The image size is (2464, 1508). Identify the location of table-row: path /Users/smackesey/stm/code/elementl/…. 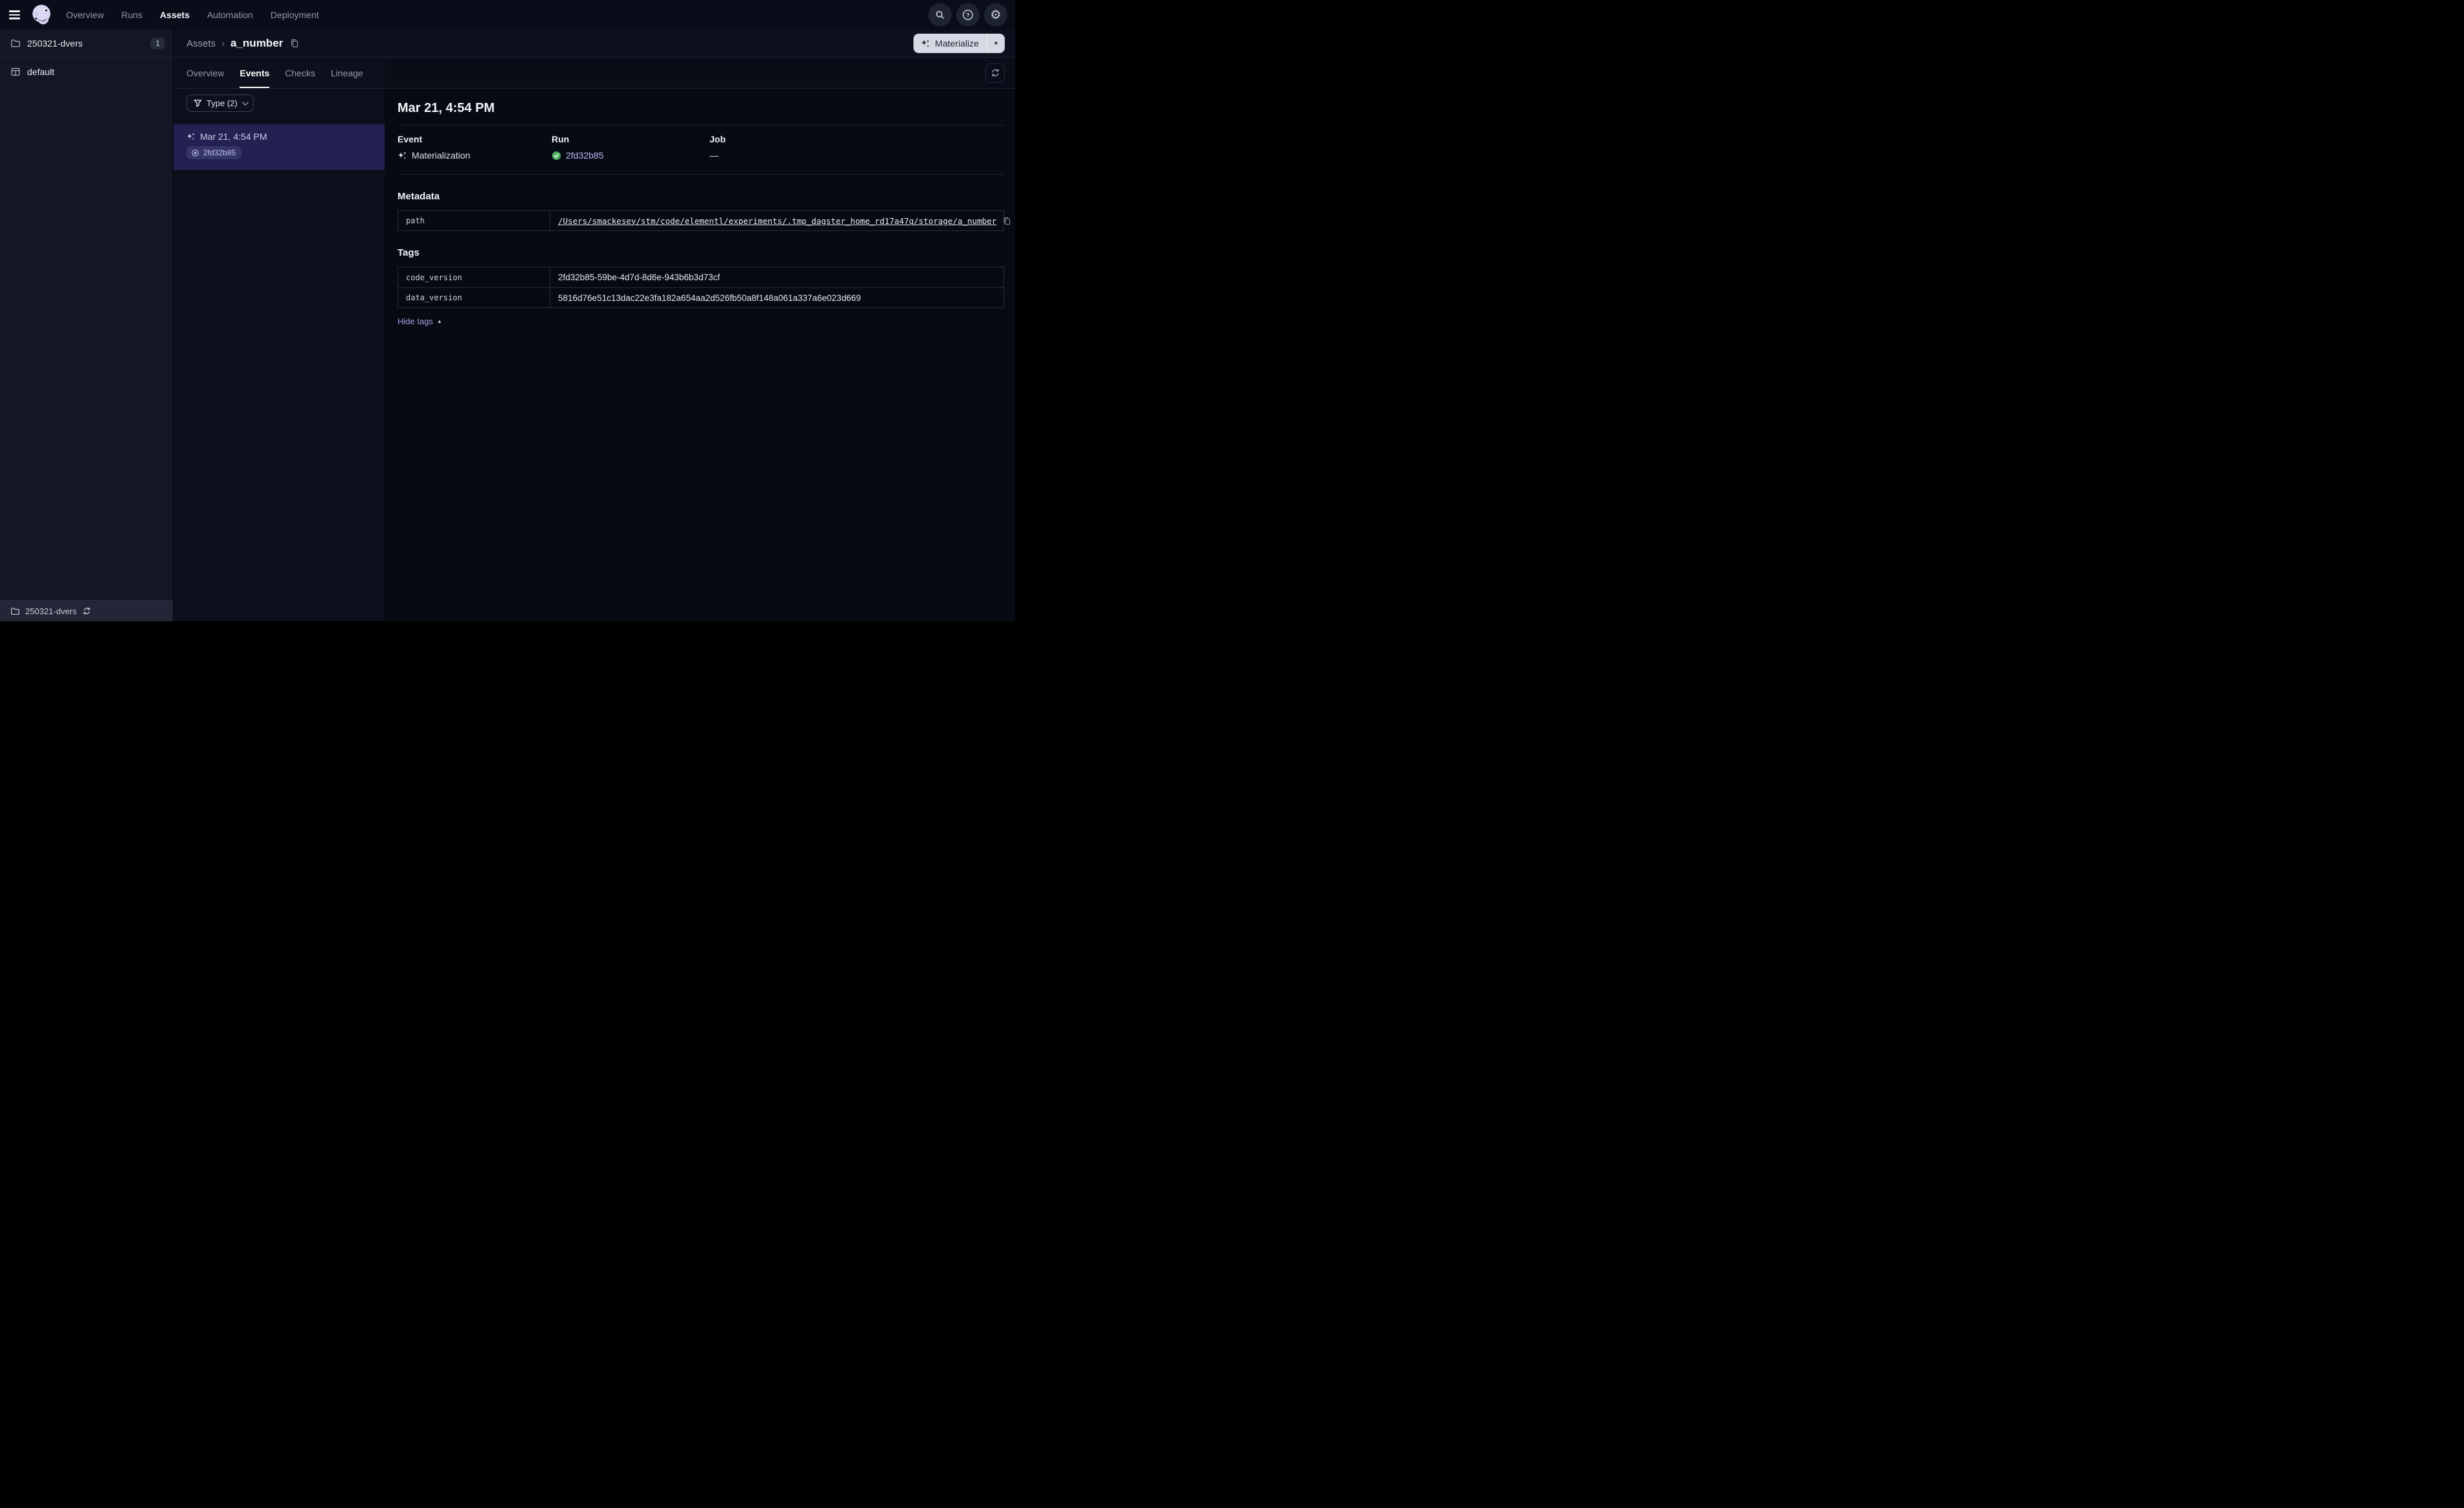
(704, 220).